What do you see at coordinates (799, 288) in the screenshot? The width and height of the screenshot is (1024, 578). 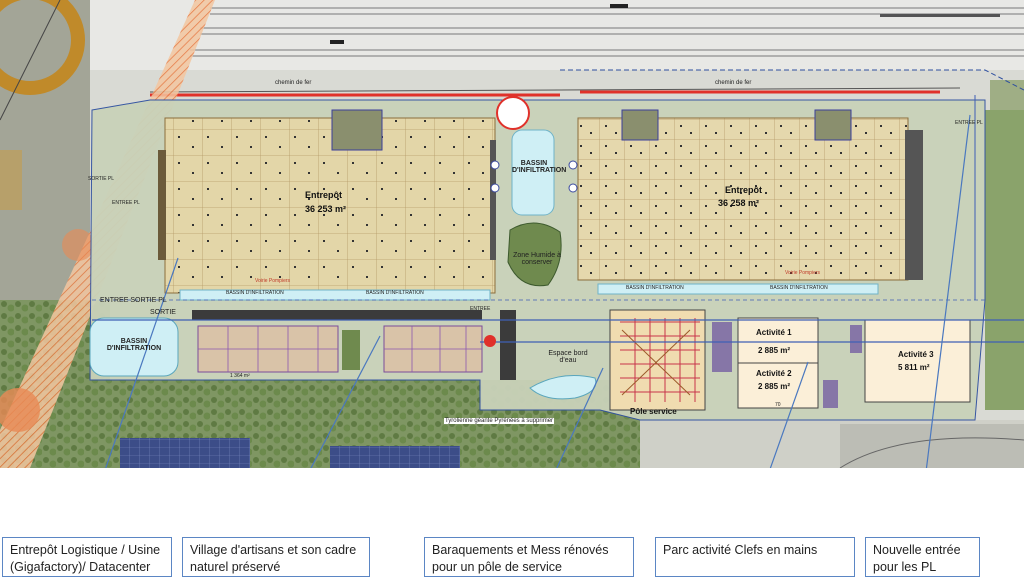 I see `bassin-strip-4-label: BASSIN D'INFILTRATION` at bounding box center [799, 288].